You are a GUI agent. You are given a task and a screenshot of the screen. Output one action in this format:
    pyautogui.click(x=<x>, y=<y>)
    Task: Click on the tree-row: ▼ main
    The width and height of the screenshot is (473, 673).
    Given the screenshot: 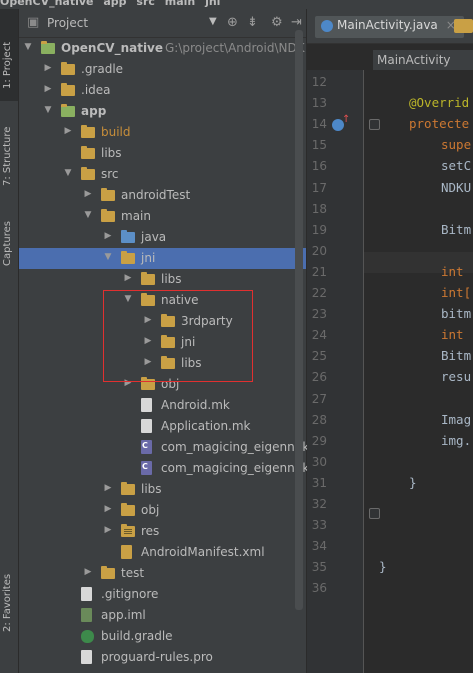 What is the action you would take?
    pyautogui.click(x=162, y=216)
    